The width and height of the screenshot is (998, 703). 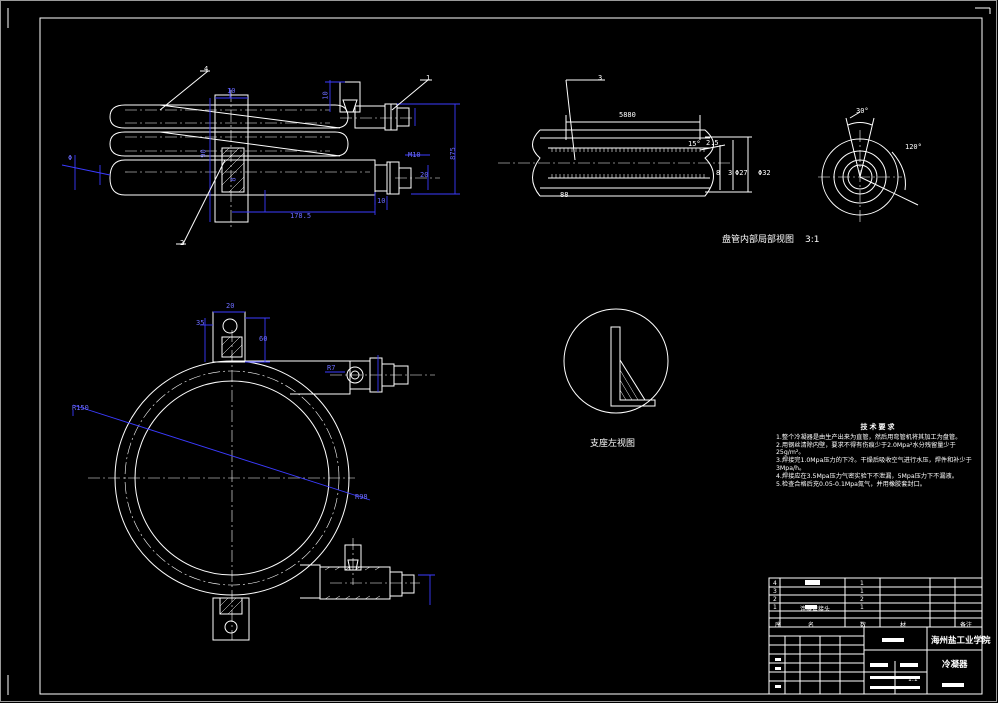 What do you see at coordinates (424, 175) in the screenshot?
I see `dim-lower-right: 20` at bounding box center [424, 175].